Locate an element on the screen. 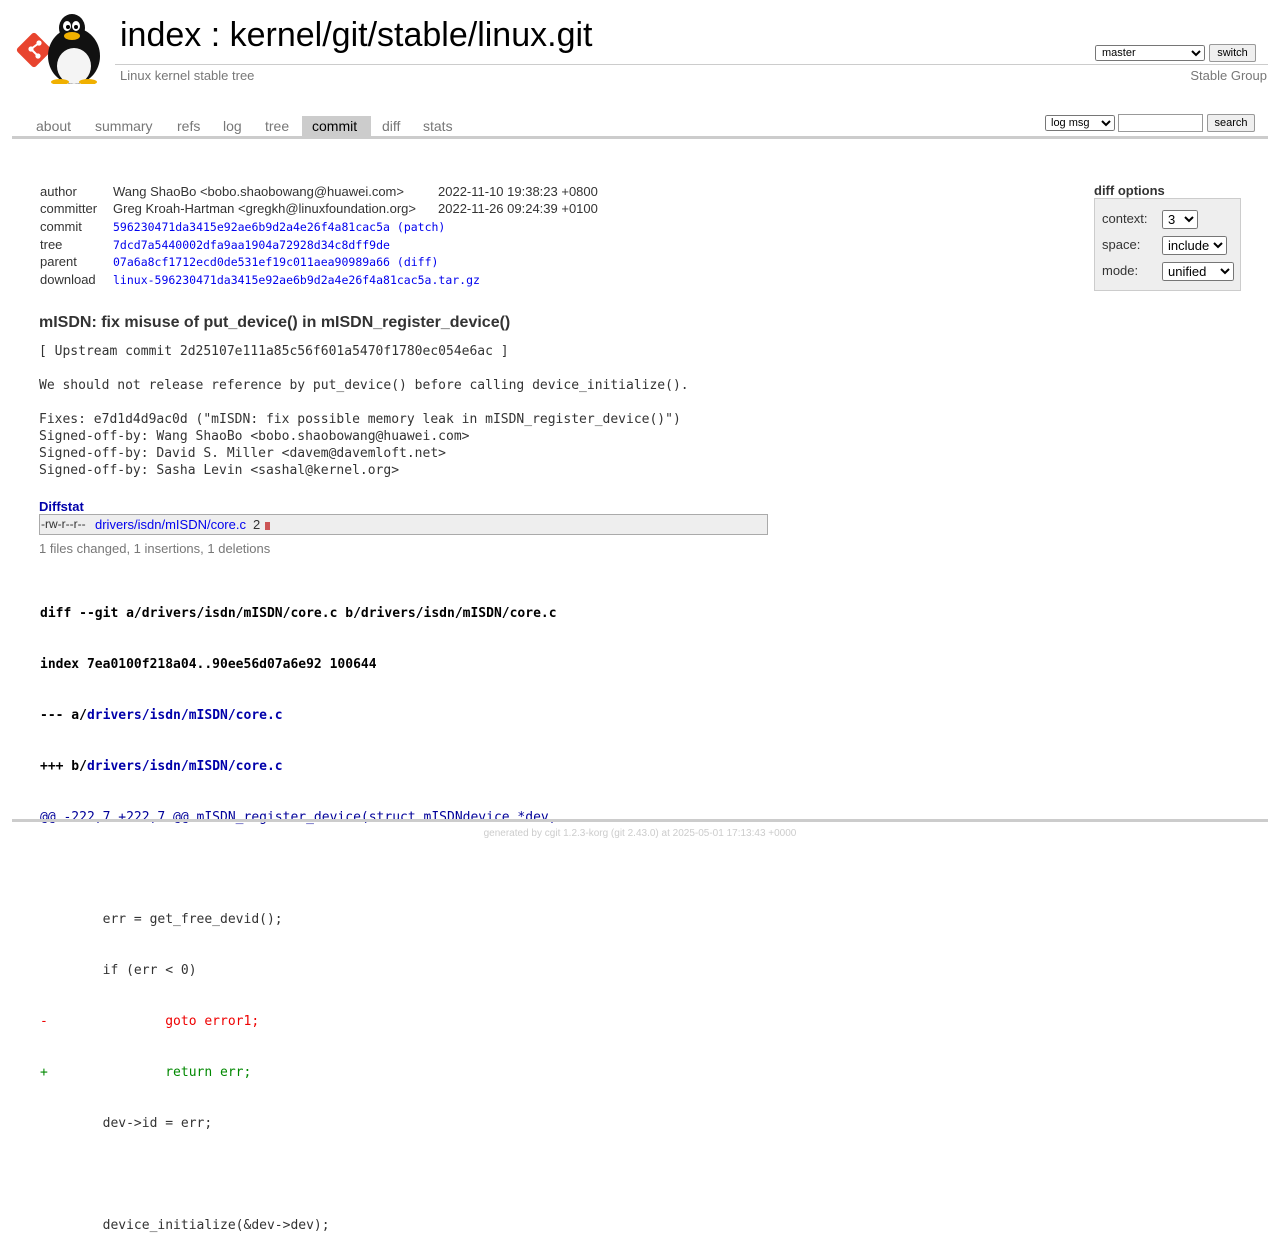 Image resolution: width=1280 pixels, height=1251 pixels. repo-description: Linux kernel stable tree is located at coordinates (187, 75).